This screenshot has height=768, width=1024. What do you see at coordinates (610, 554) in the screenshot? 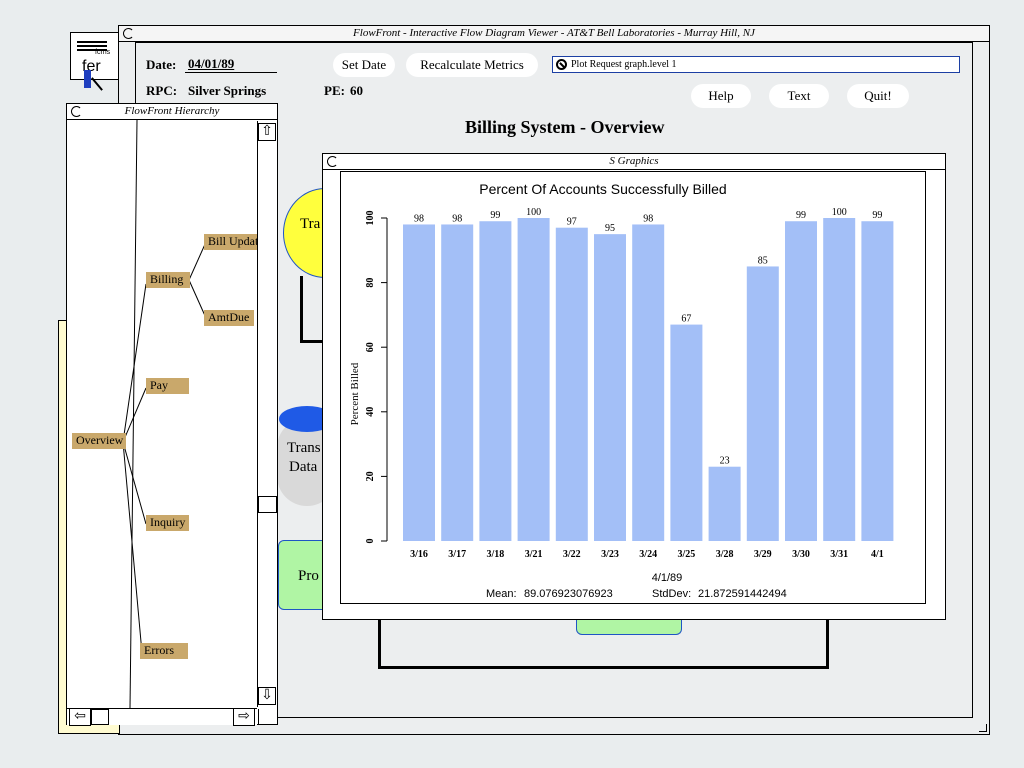
I see `x-tick-label: 3/23` at bounding box center [610, 554].